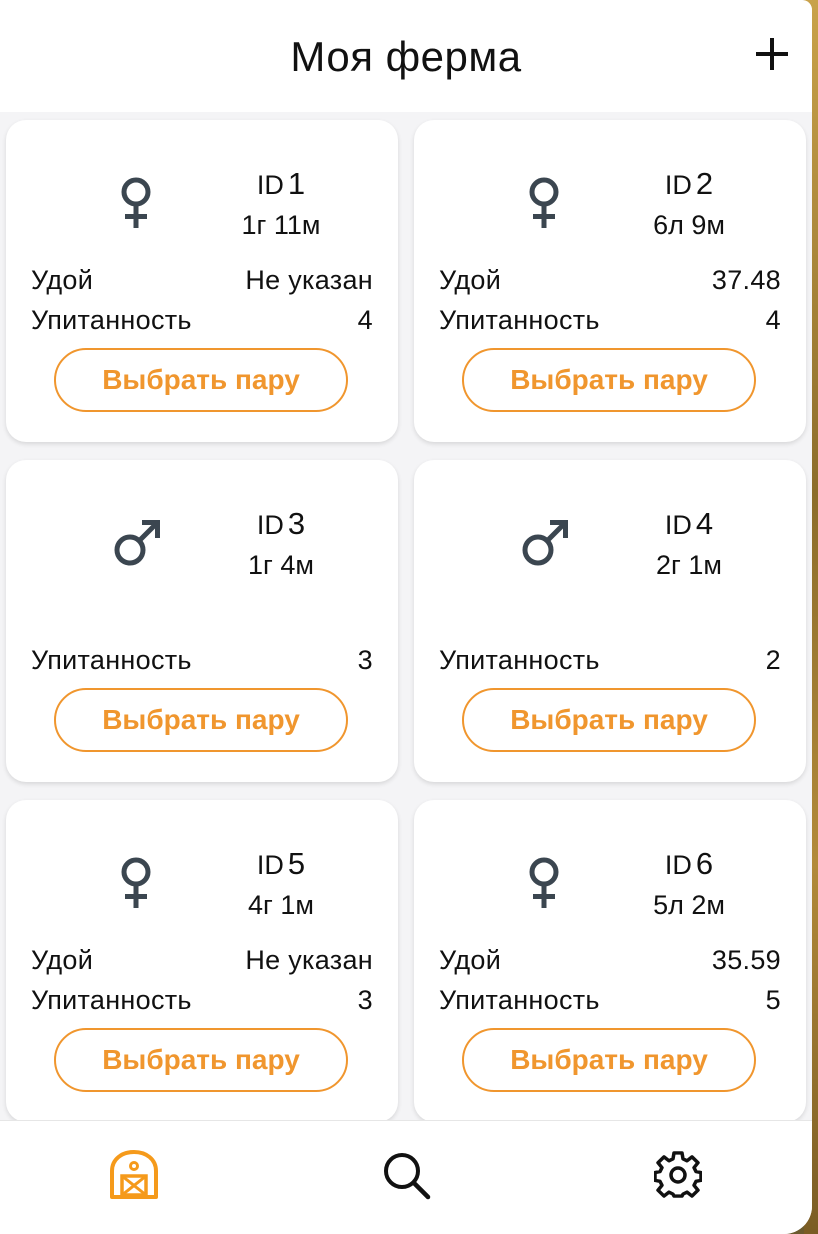 The width and height of the screenshot is (818, 1234). I want to click on animal-id-number: 1, so click(296, 183).